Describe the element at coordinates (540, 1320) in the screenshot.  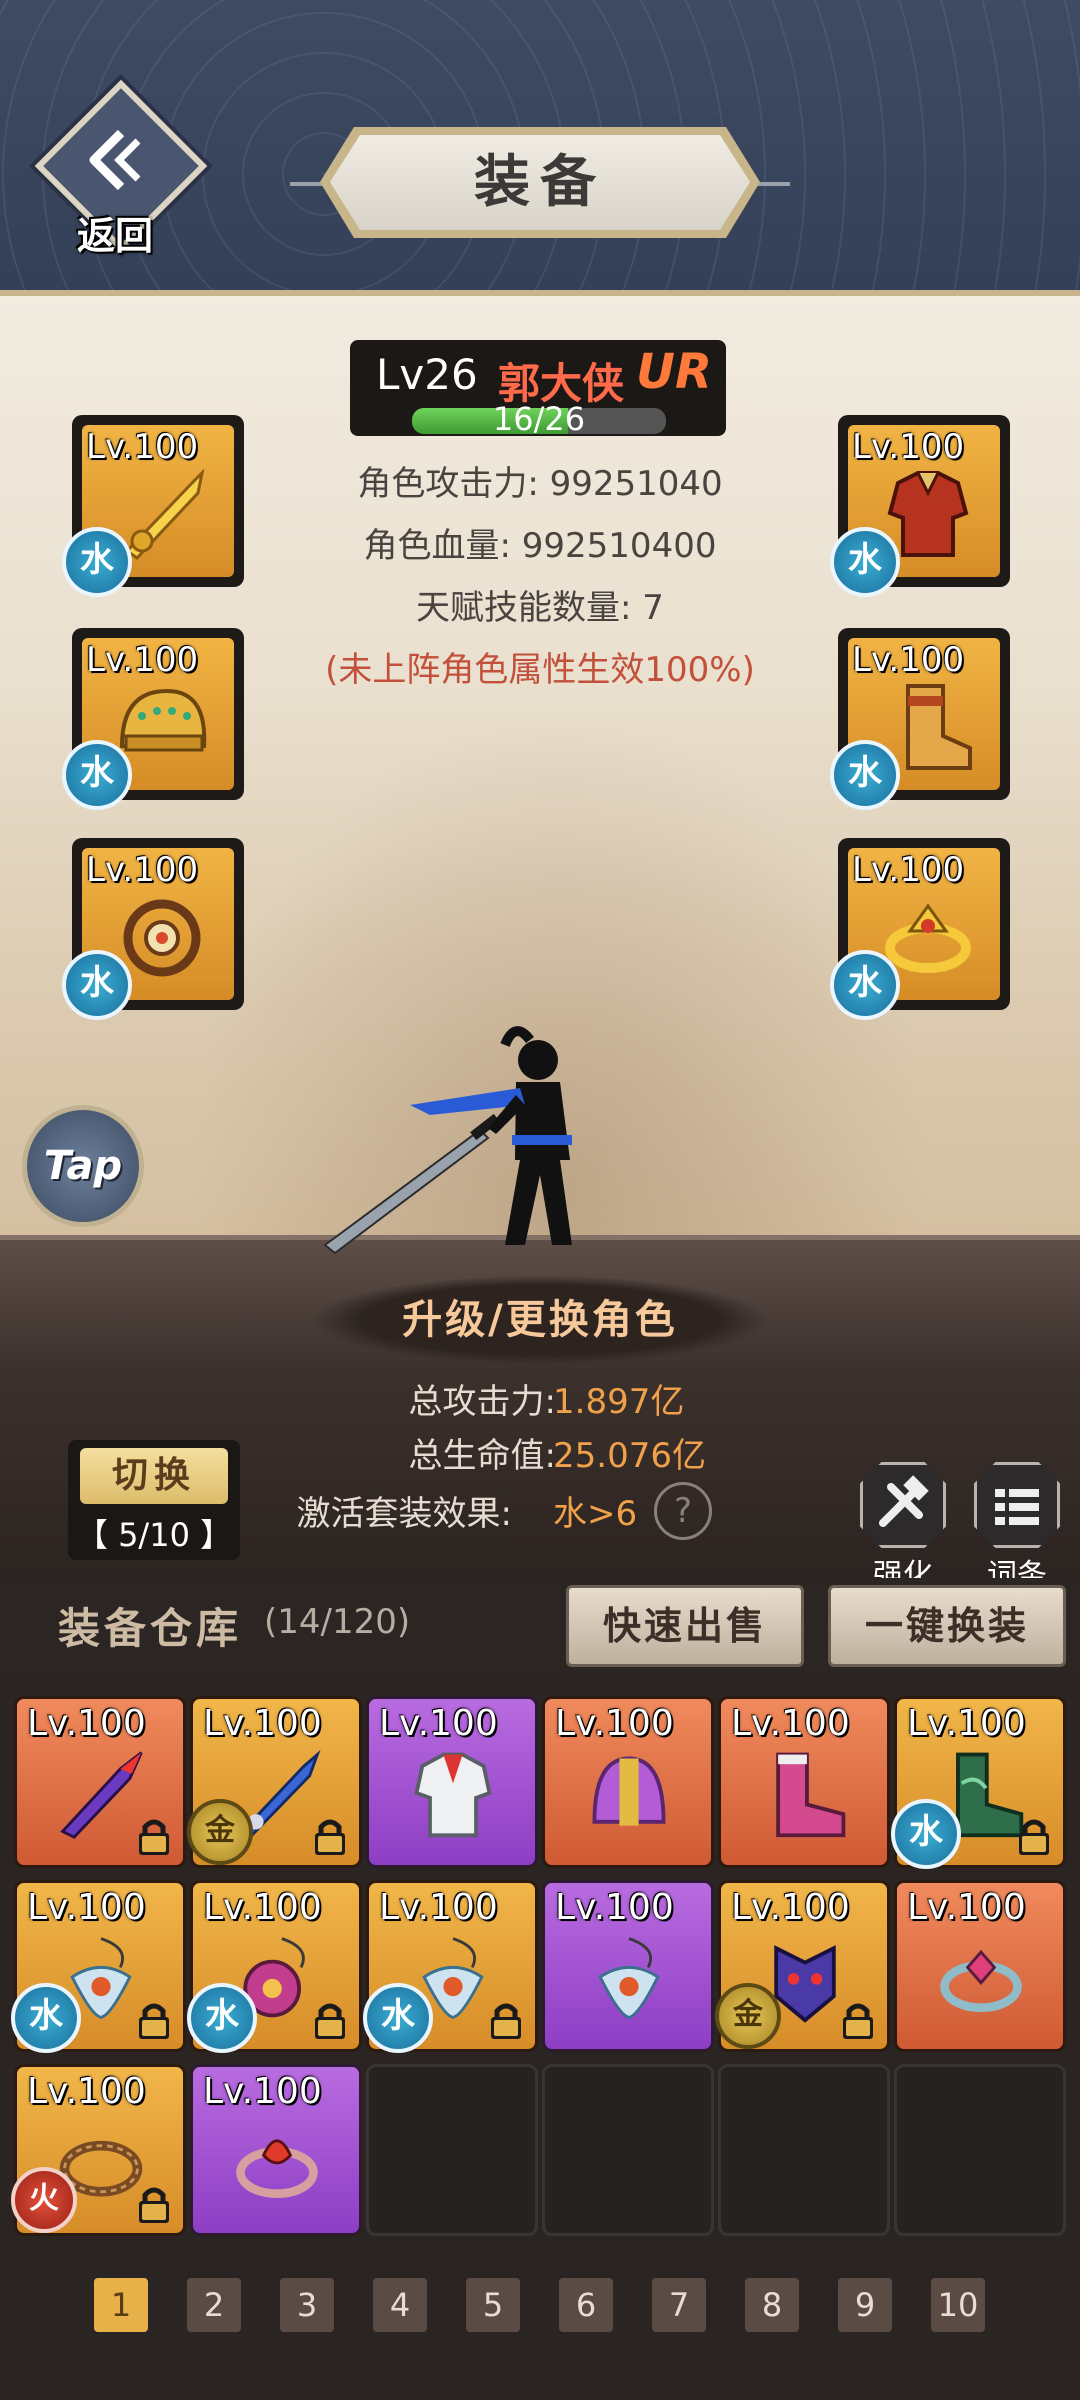
I see `upgrade-change-hero-button: 升级/更换角色` at that location.